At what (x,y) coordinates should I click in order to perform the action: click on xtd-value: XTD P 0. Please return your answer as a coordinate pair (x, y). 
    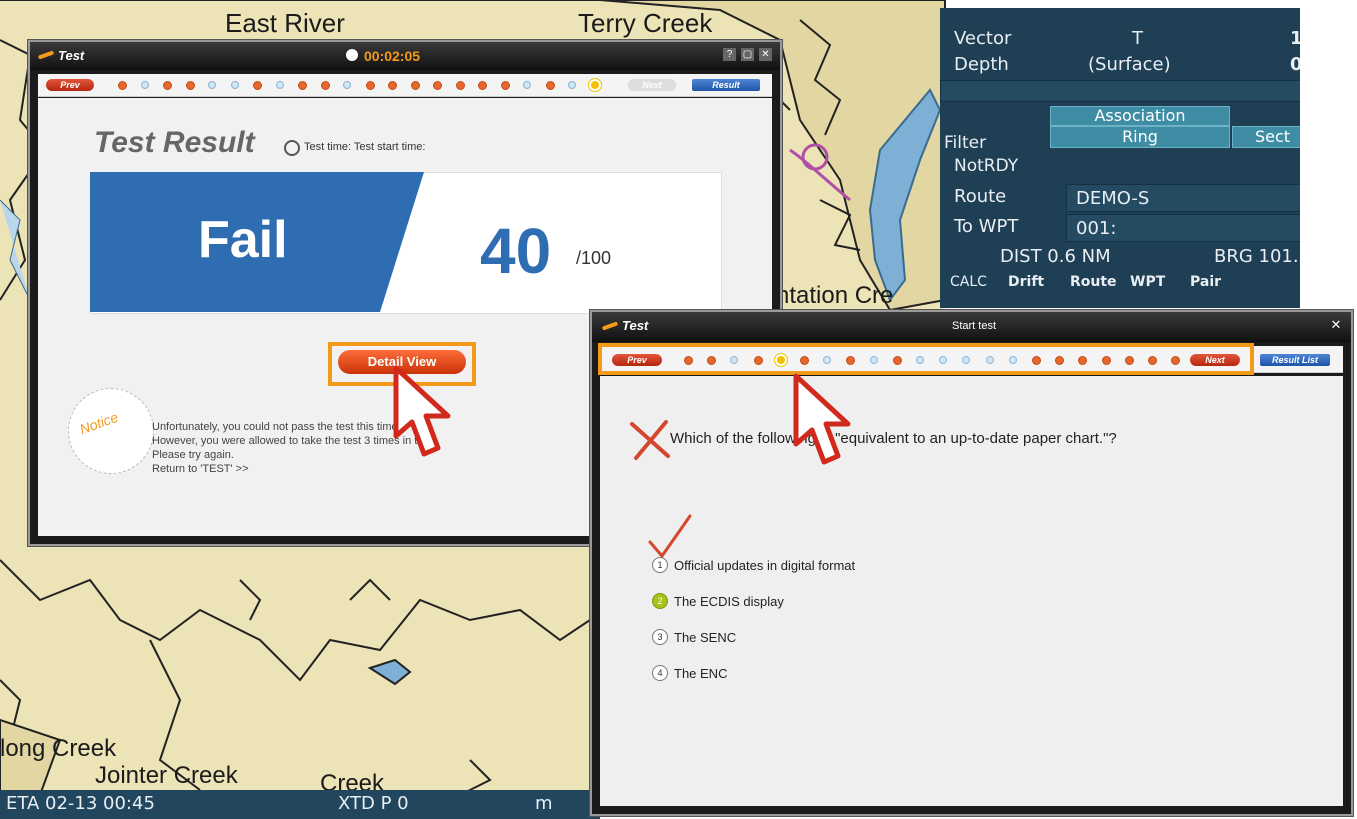
    Looking at the image, I should click on (373, 803).